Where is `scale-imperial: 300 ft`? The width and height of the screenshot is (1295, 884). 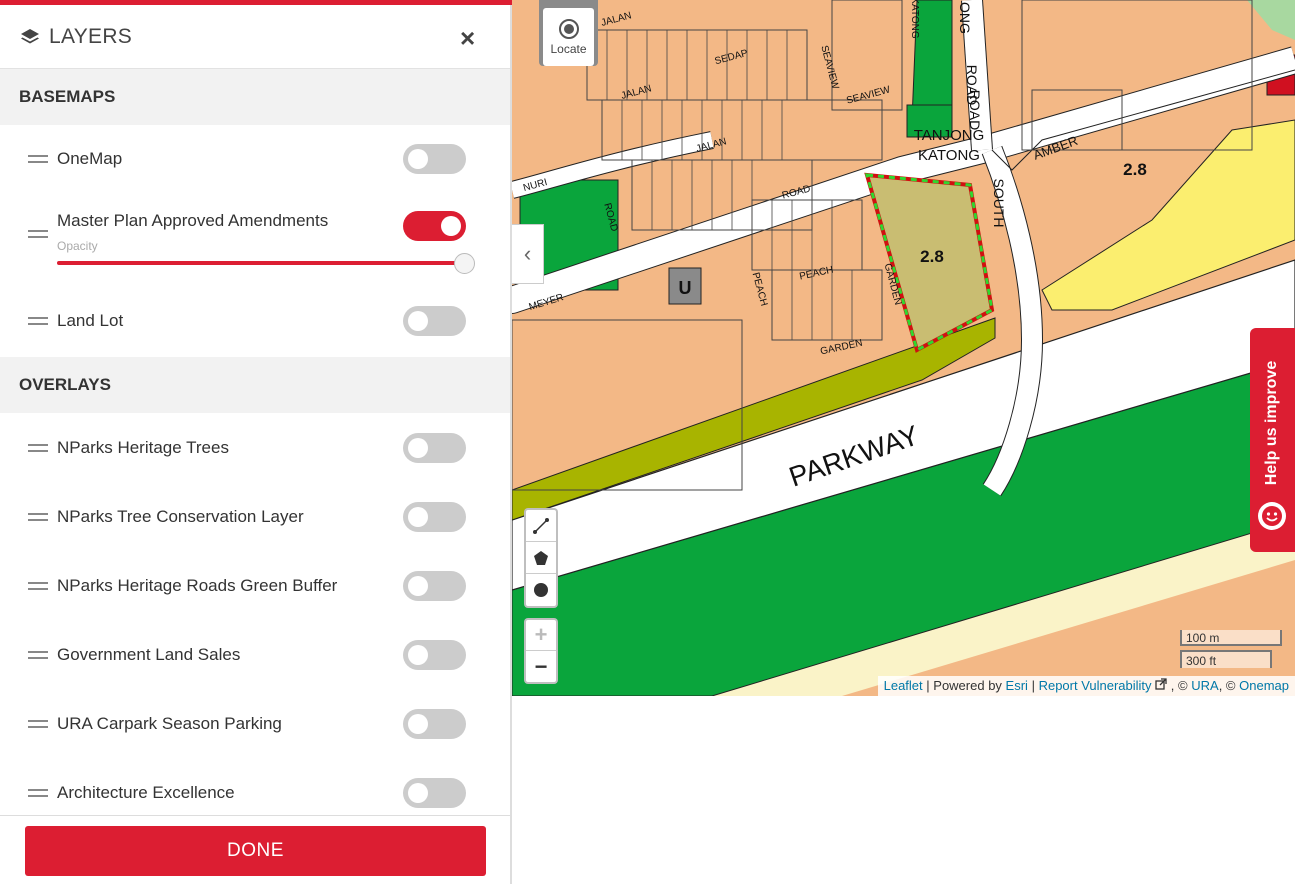 scale-imperial: 300 ft is located at coordinates (1226, 659).